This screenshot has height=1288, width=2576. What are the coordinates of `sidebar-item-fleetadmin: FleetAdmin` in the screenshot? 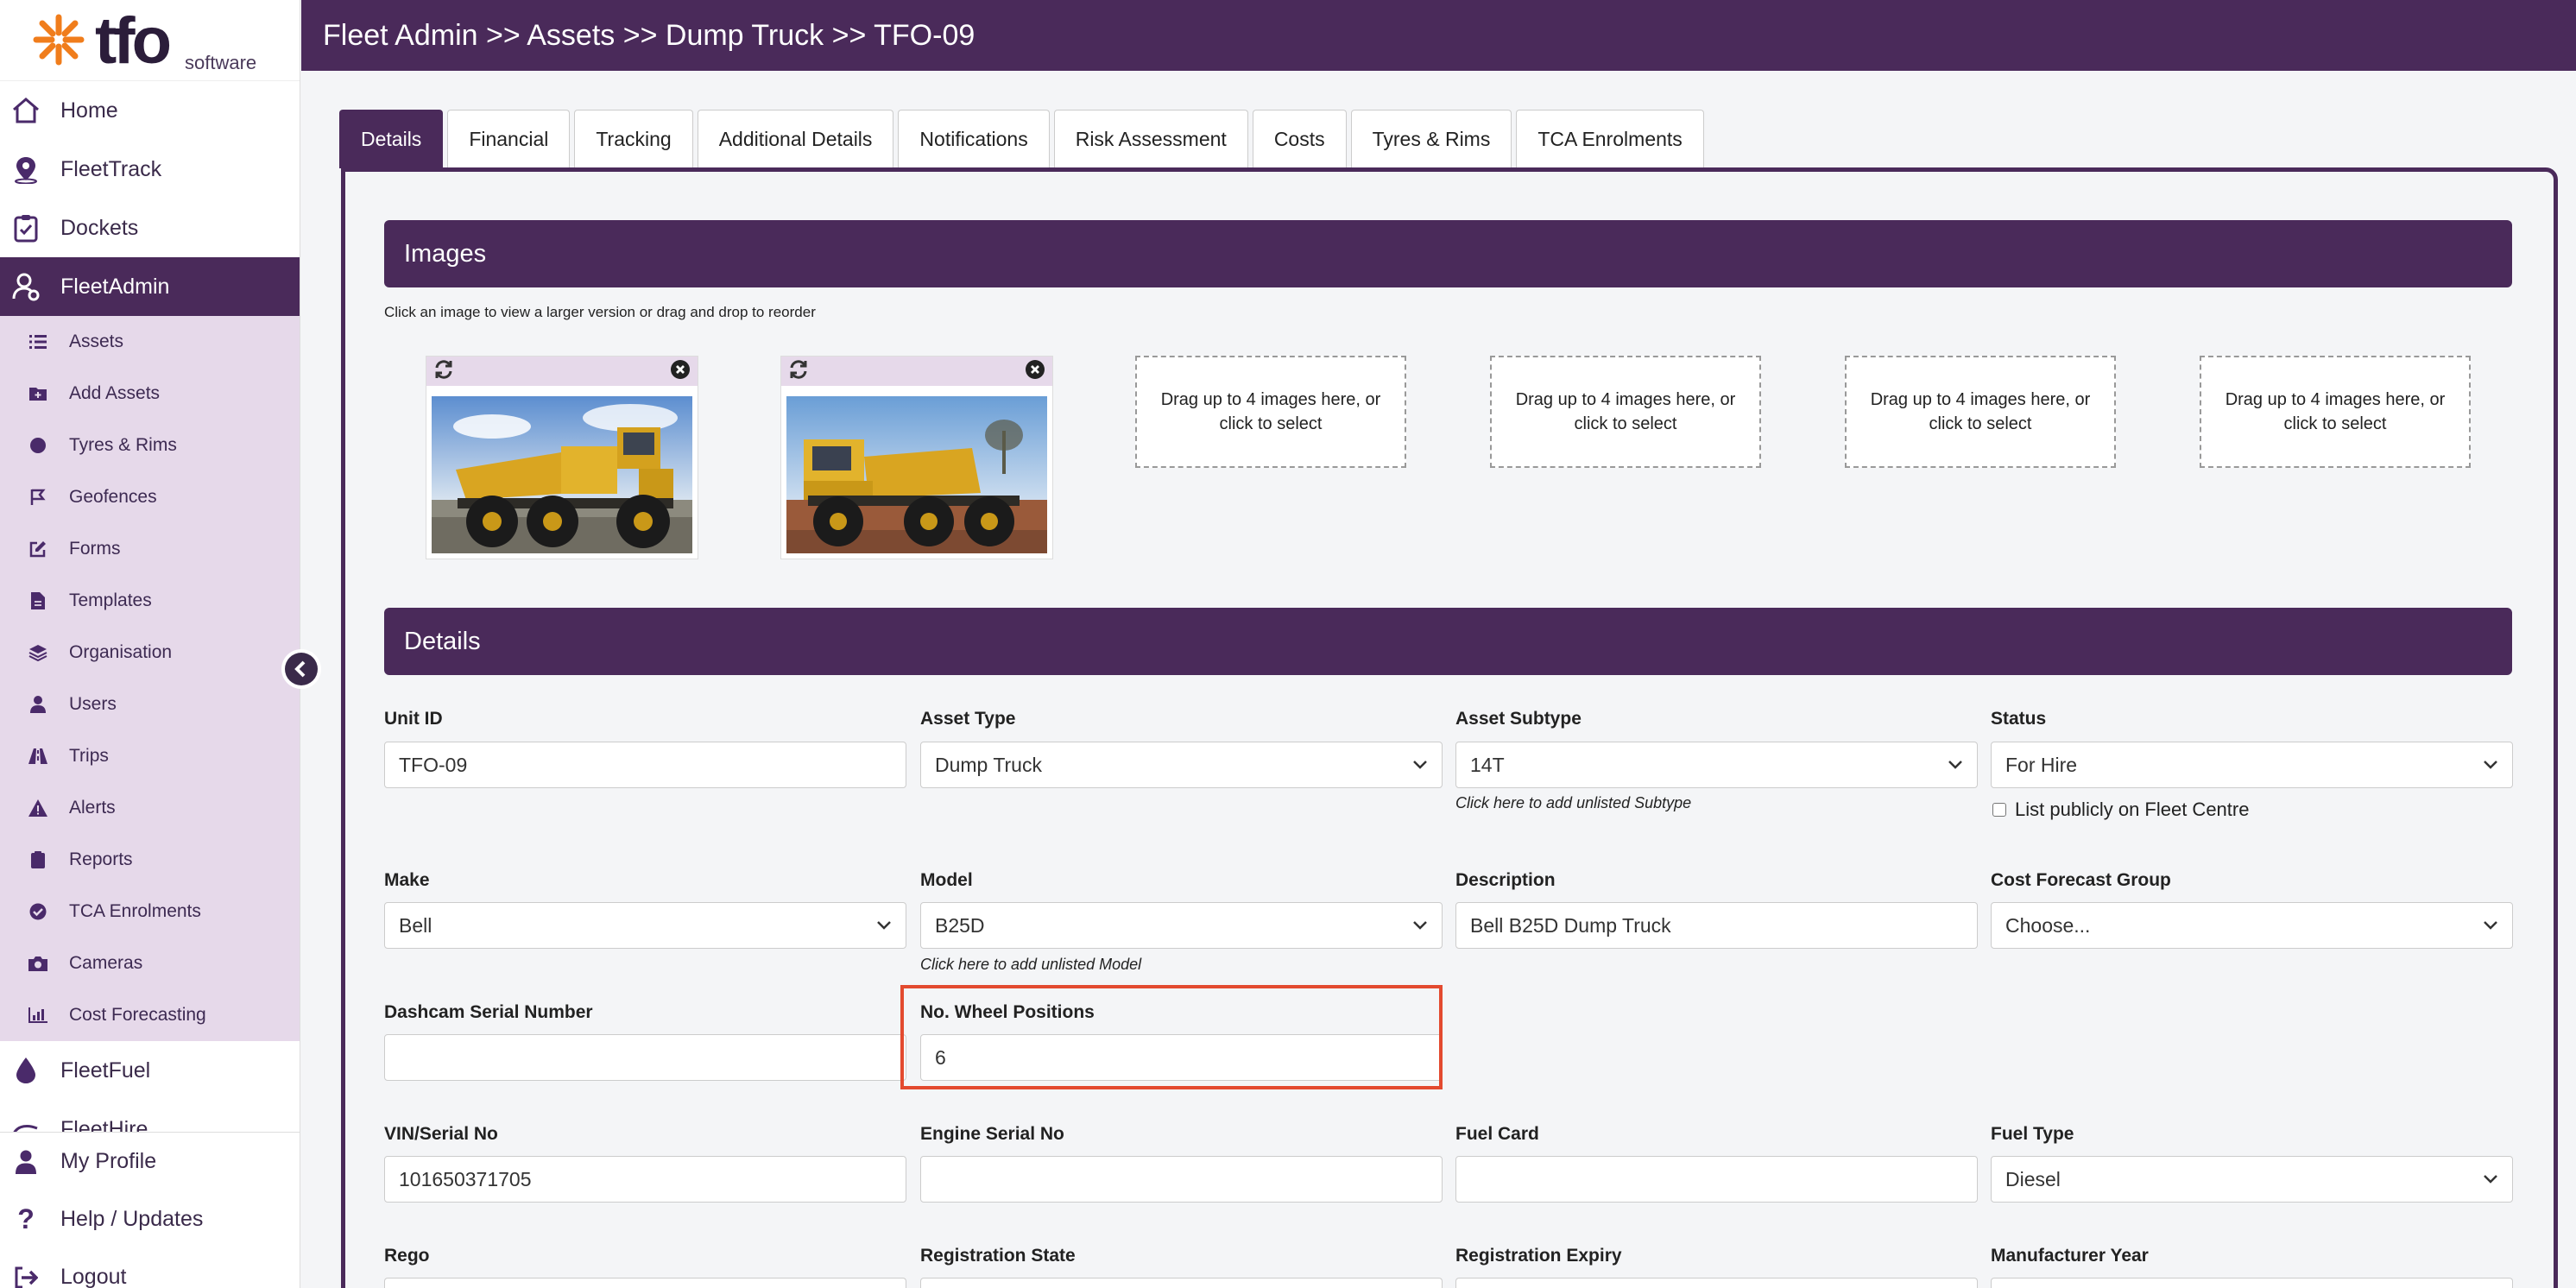 It's located at (150, 286).